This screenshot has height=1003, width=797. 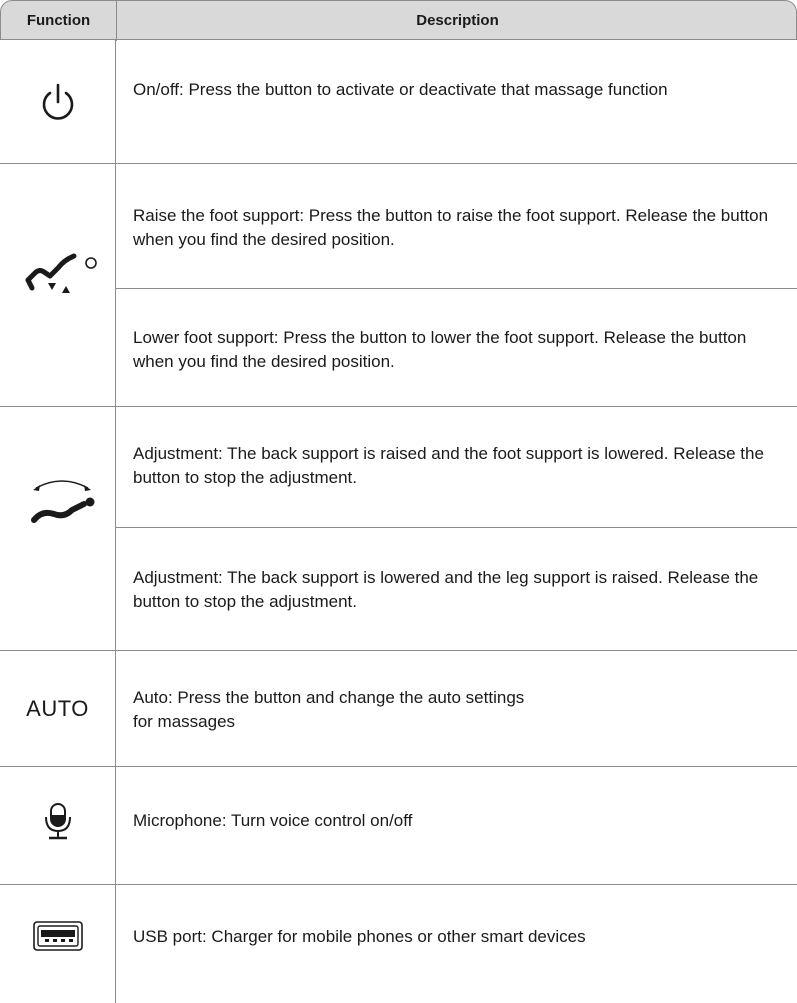 What do you see at coordinates (57, 708) in the screenshot?
I see `auto-label: AUTO` at bounding box center [57, 708].